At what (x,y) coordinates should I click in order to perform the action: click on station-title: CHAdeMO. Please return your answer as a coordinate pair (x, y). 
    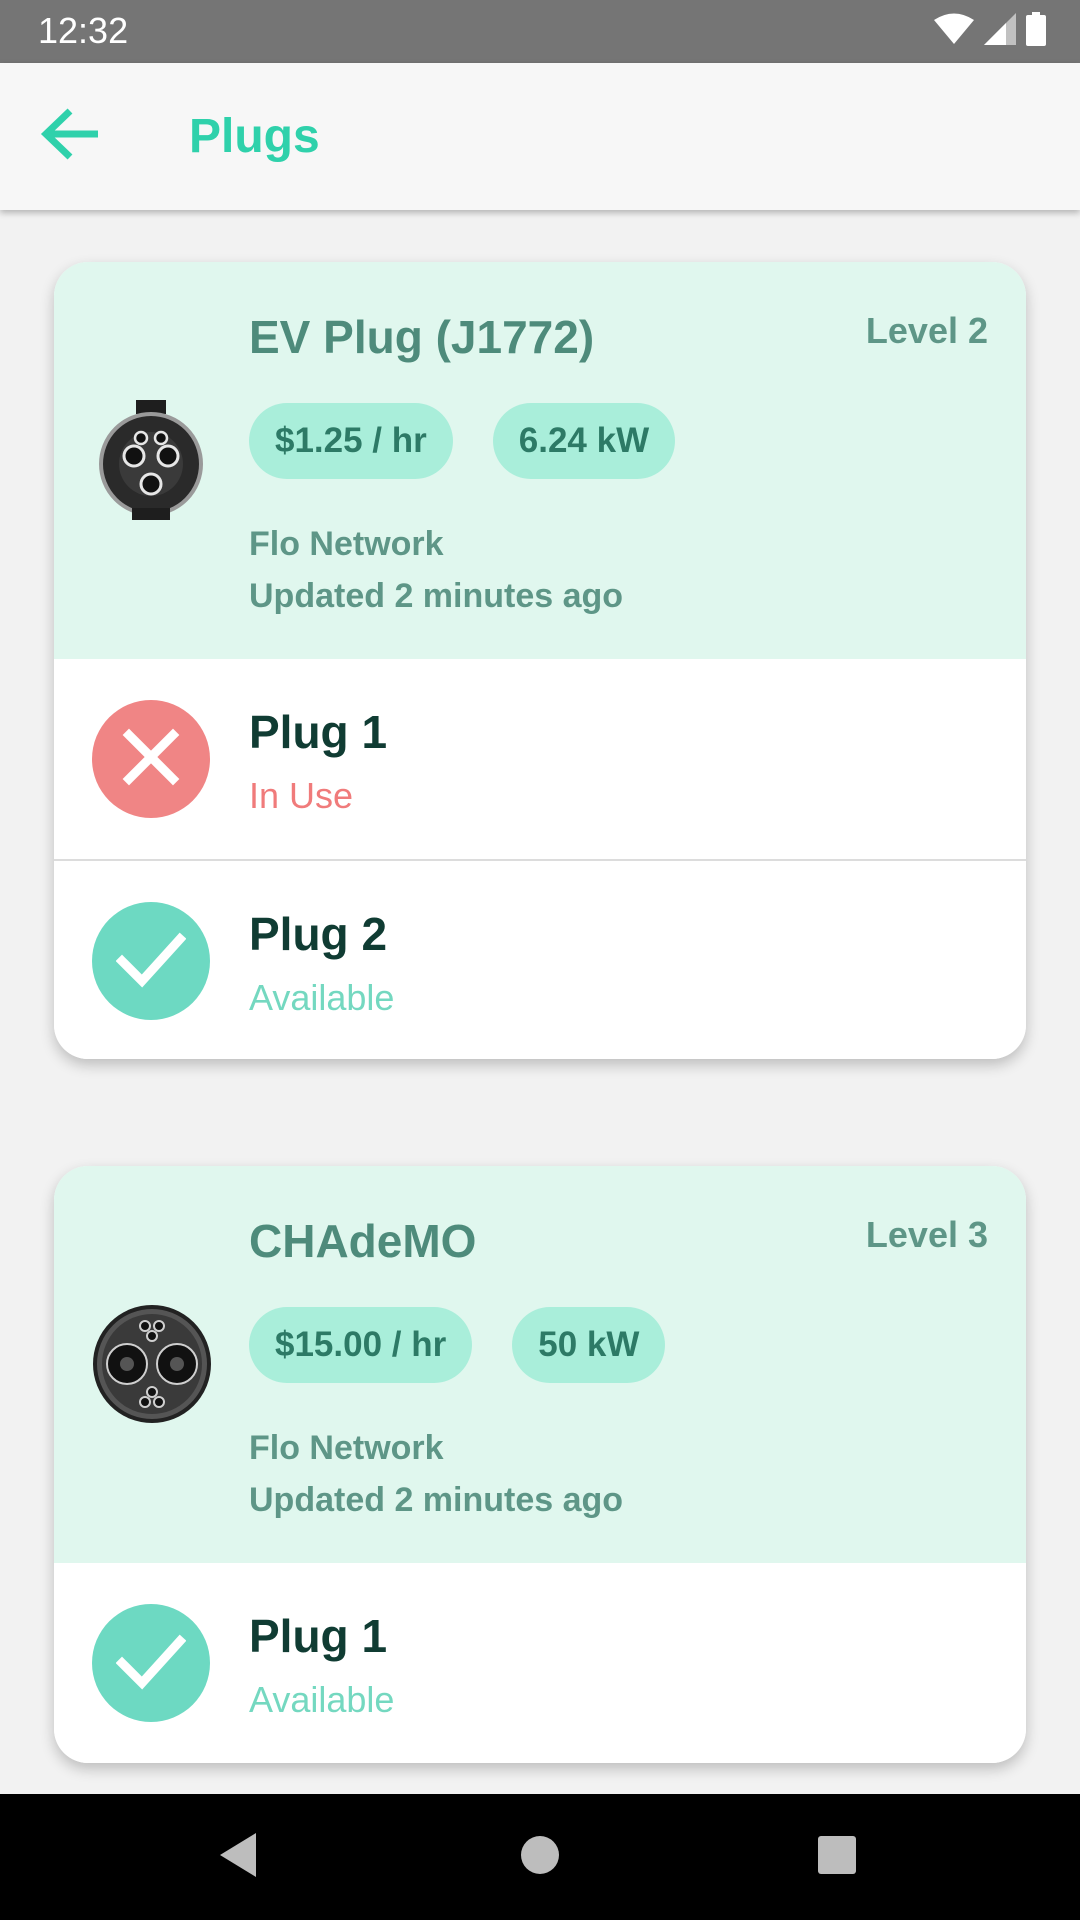
    Looking at the image, I should click on (363, 1241).